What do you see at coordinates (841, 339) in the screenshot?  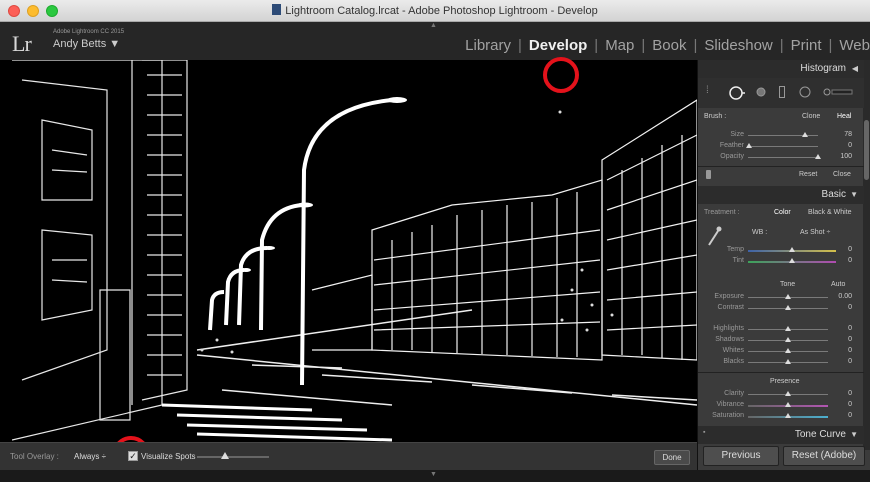 I see `shadows-value: 0` at bounding box center [841, 339].